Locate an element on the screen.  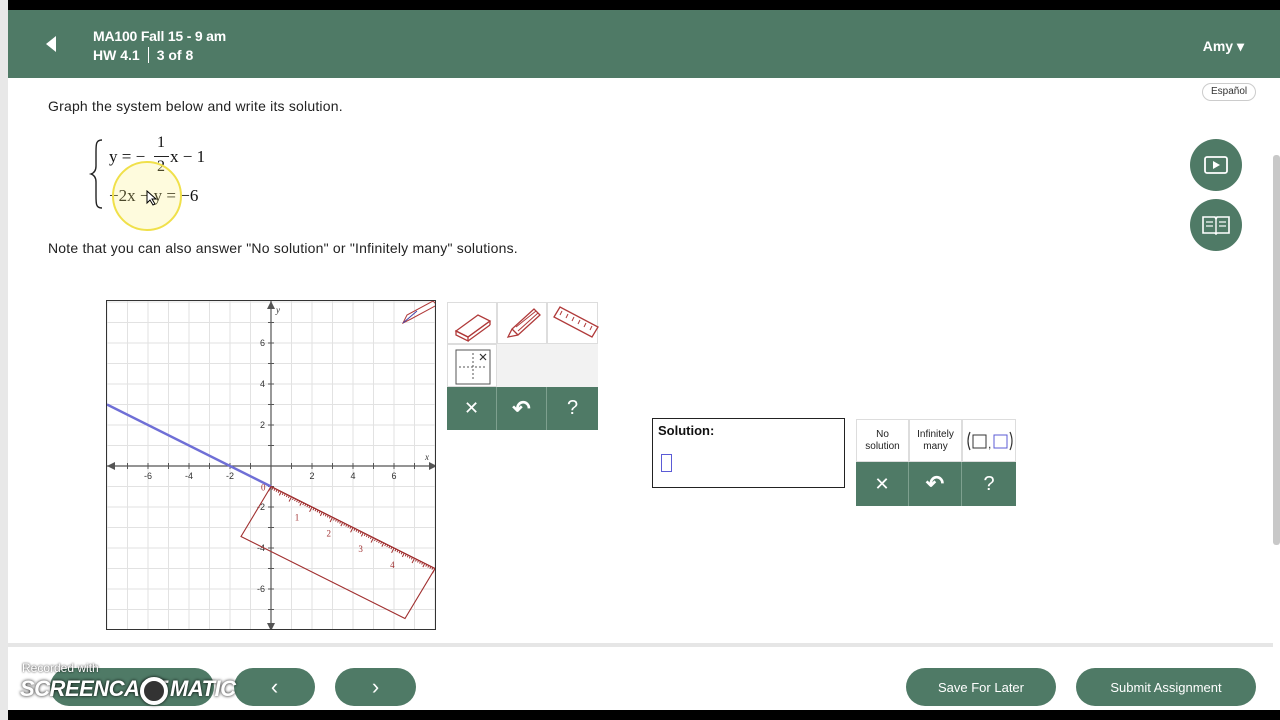
homework-position: HW 4.1 3 of 8 is located at coordinates (143, 55).